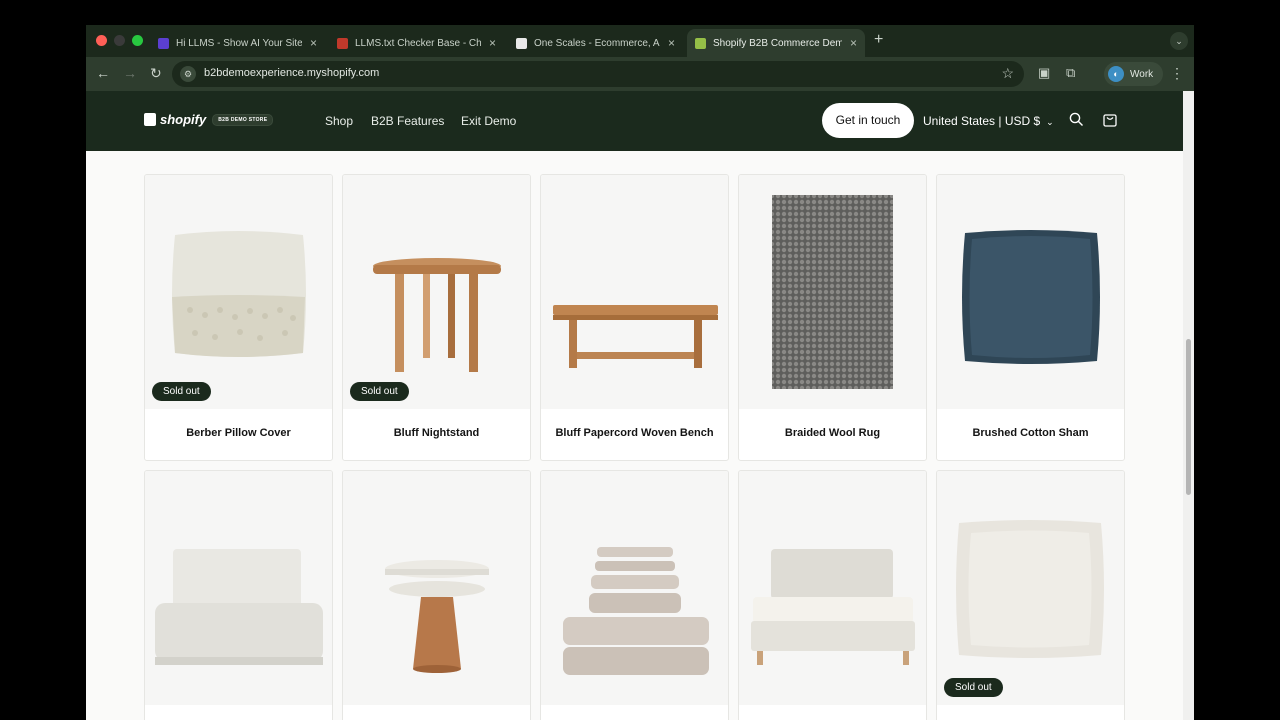 The height and width of the screenshot is (720, 1280). Describe the element at coordinates (183, 119) in the screenshot. I see `logo-wordmark: shopify` at that location.